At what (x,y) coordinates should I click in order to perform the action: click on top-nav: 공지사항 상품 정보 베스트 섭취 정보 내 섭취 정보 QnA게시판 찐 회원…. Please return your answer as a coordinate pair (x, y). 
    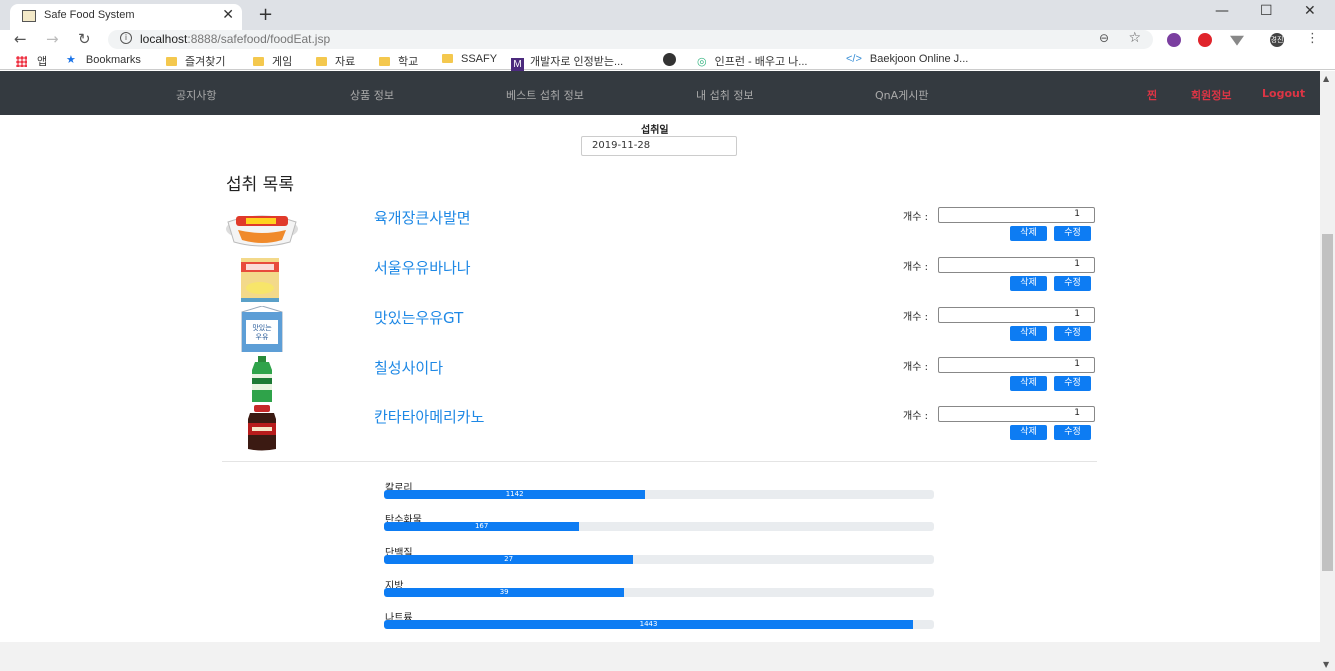
    Looking at the image, I should click on (660, 93).